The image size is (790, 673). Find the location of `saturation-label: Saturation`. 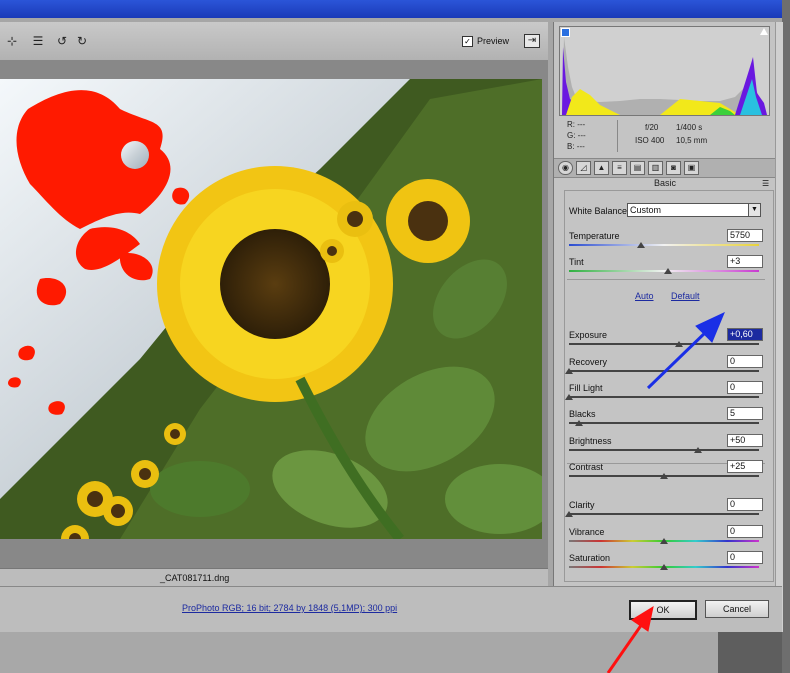

saturation-label: Saturation is located at coordinates (590, 558).